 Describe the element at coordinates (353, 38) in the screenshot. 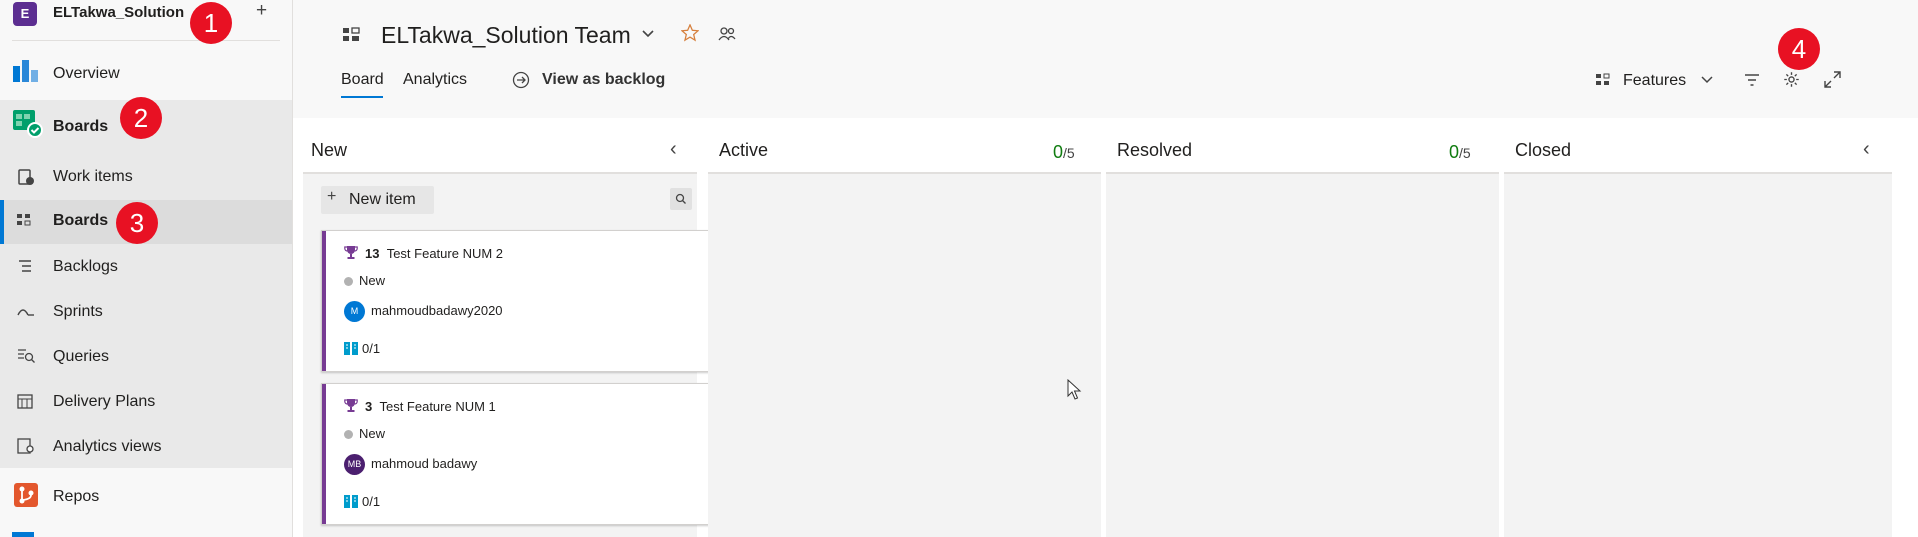

I see `team-board-icon` at that location.